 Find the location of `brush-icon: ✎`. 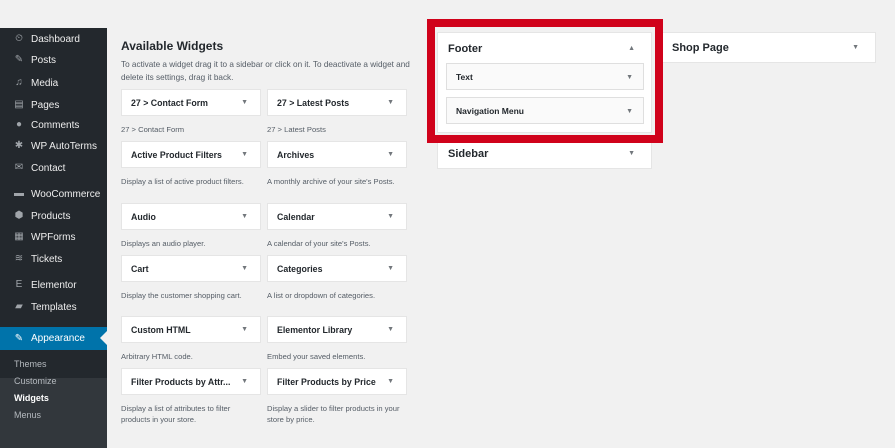

brush-icon: ✎ is located at coordinates (19, 338).